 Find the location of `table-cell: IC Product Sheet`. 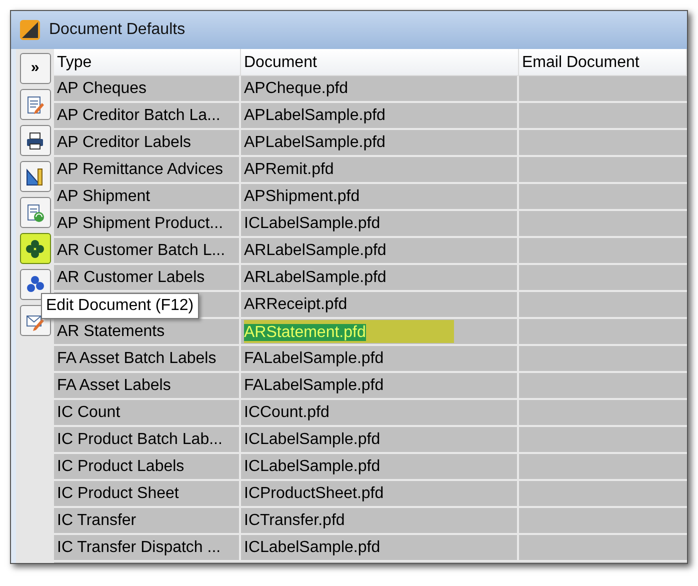

table-cell: IC Product Sheet is located at coordinates (118, 493).